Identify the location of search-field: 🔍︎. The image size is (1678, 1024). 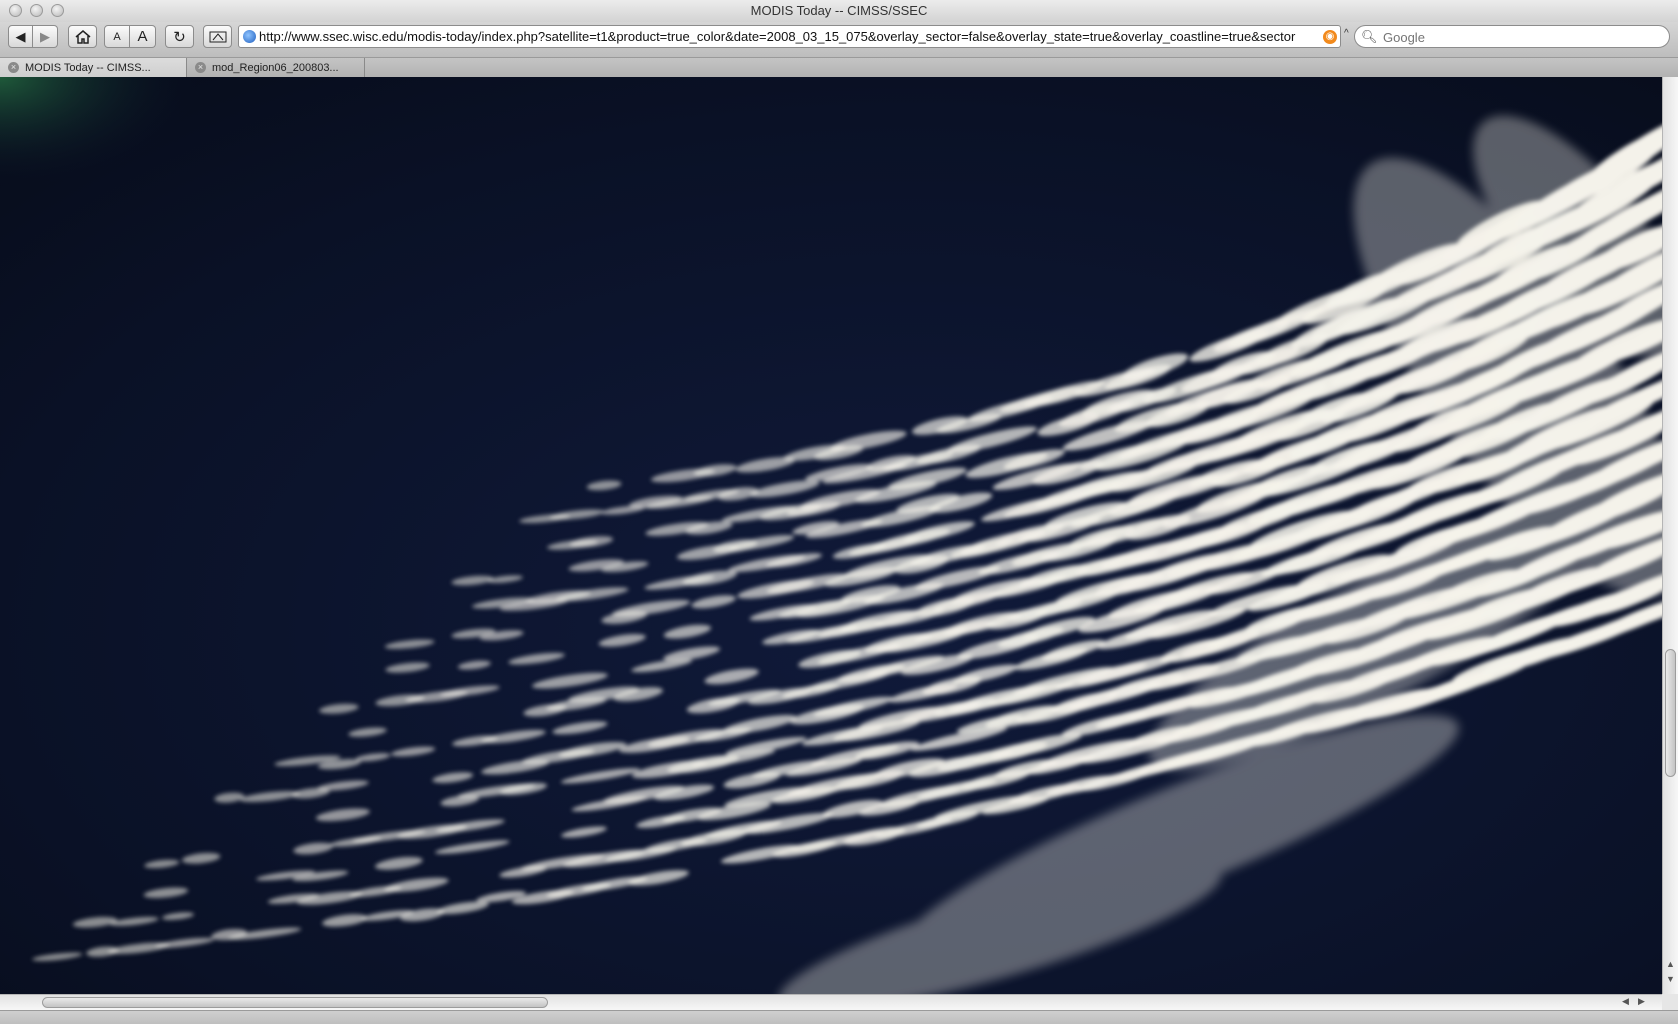
(1512, 36).